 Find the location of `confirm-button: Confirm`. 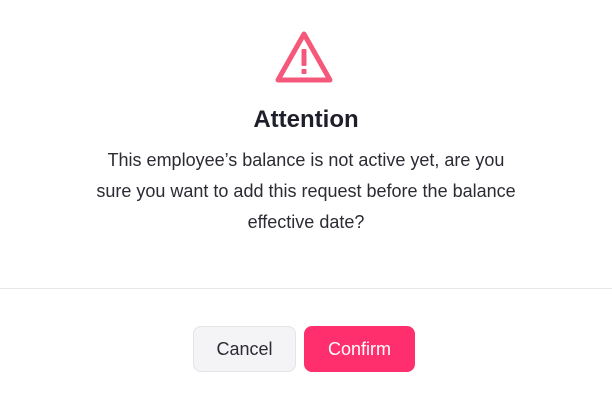

confirm-button: Confirm is located at coordinates (359, 349).